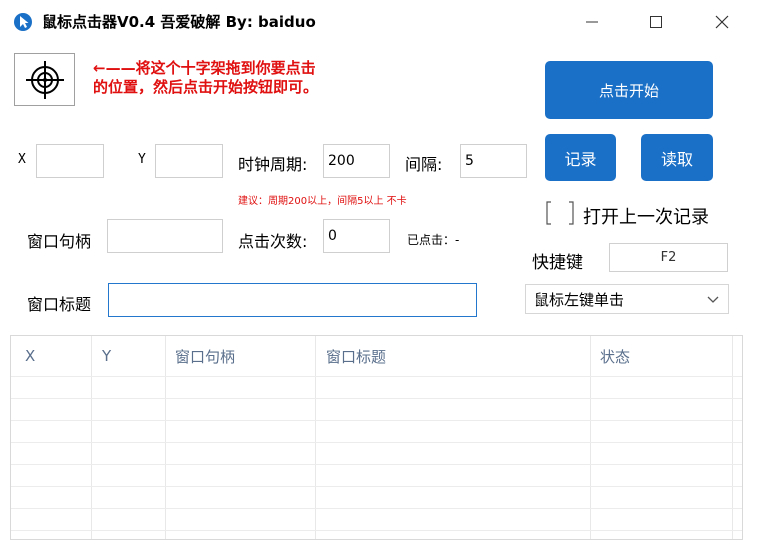 This screenshot has height=551, width=758. Describe the element at coordinates (627, 299) in the screenshot. I see `click-mode-select: 鼠标左键单击` at that location.